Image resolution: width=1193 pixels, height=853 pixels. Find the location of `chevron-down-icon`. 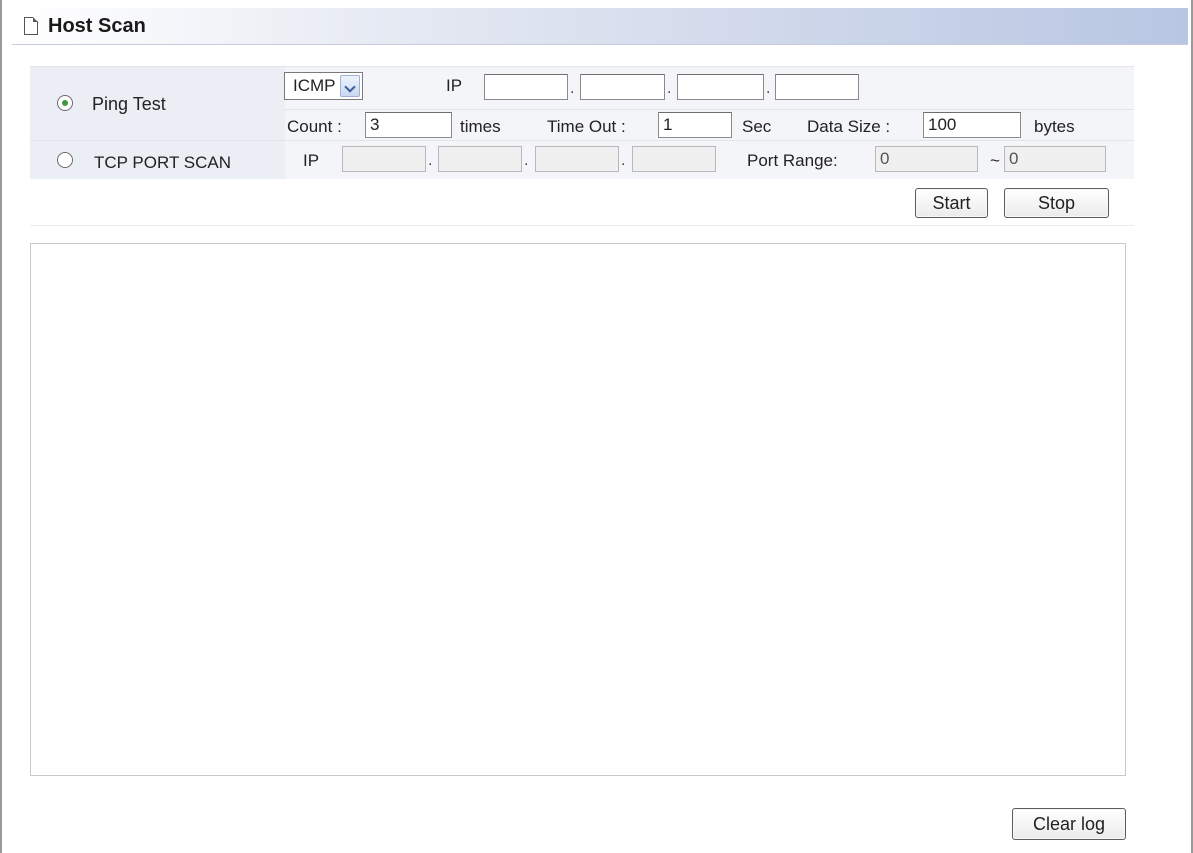

chevron-down-icon is located at coordinates (350, 86).